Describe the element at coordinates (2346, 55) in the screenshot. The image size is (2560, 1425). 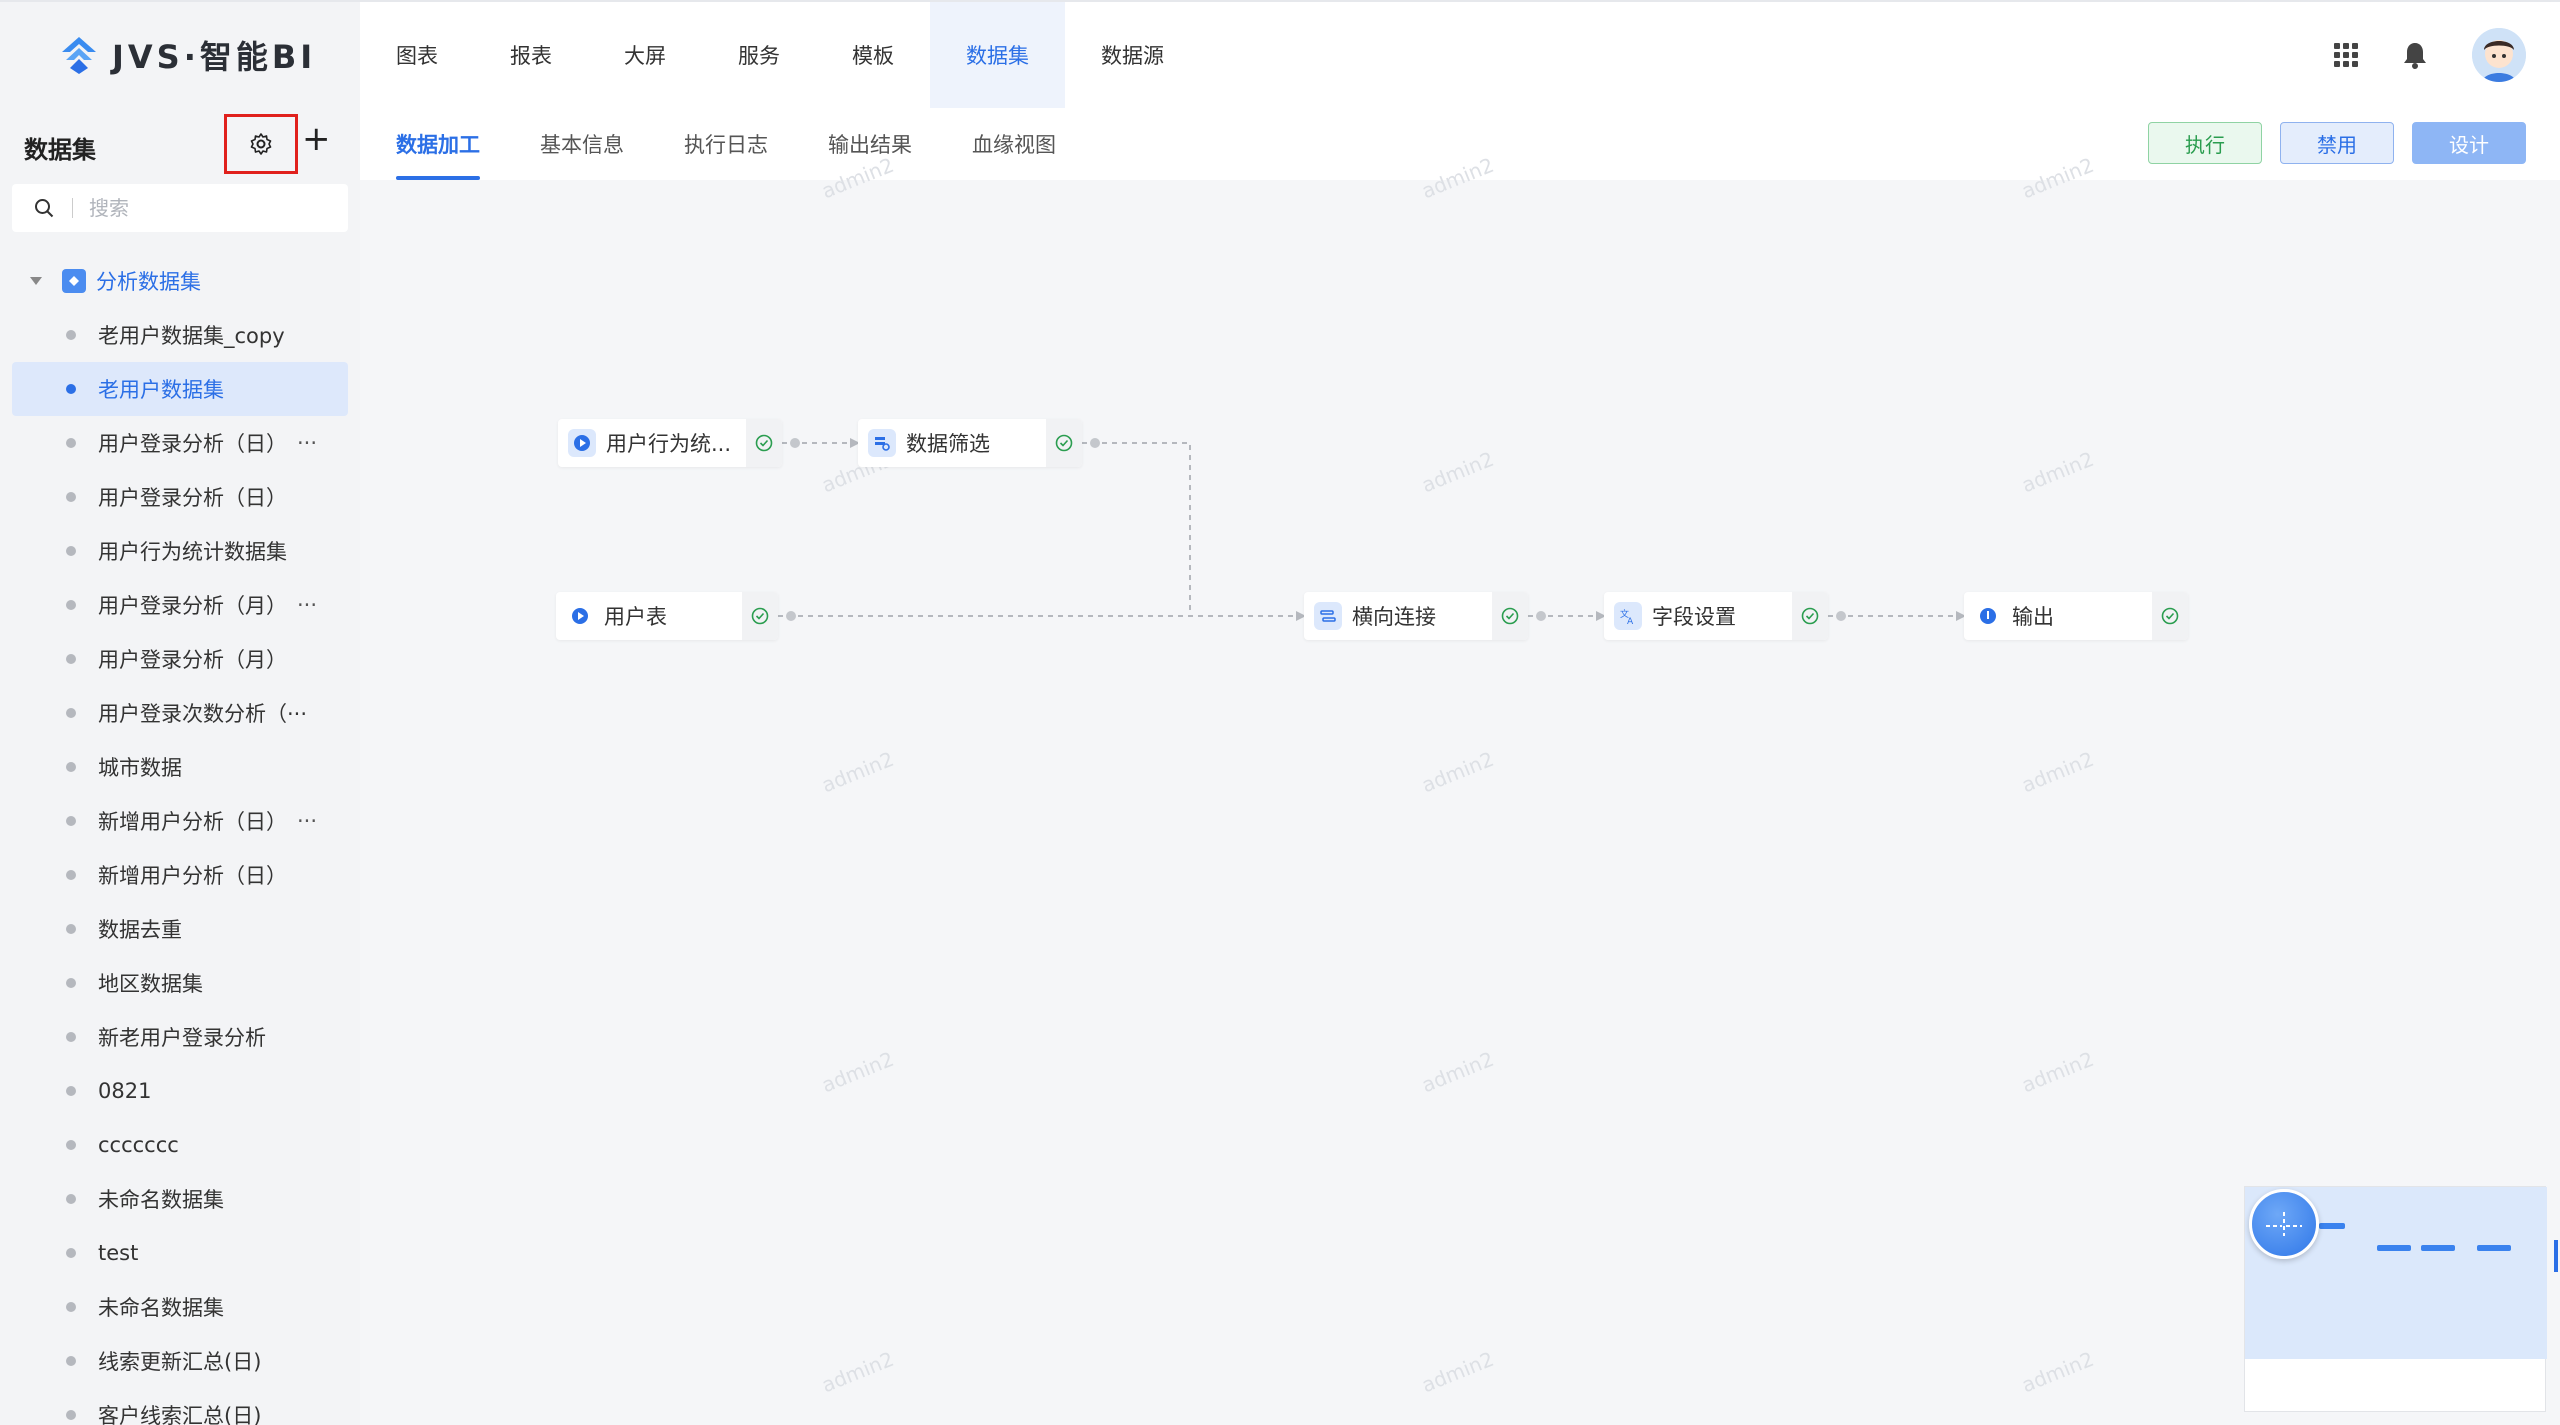
I see `app-grid-icon` at that location.